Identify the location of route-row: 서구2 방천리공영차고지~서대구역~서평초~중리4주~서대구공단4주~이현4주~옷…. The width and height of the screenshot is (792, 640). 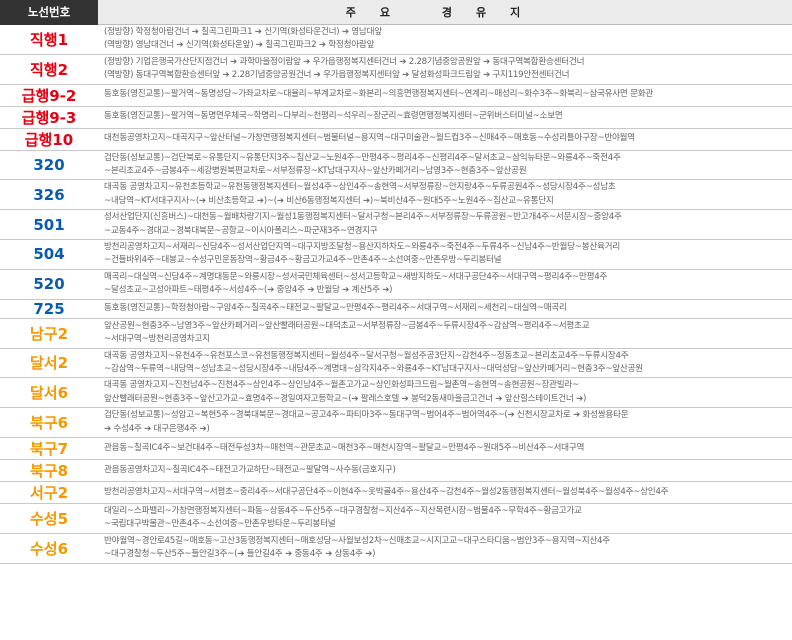
(396, 492).